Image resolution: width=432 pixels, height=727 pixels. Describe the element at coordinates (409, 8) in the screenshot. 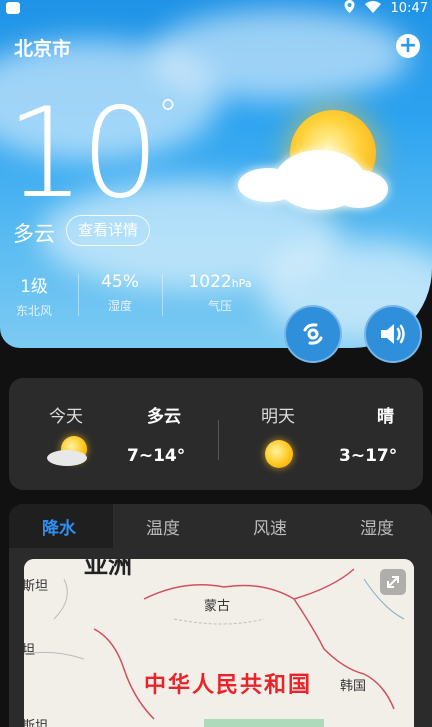

I see `status-time: 10:47` at that location.